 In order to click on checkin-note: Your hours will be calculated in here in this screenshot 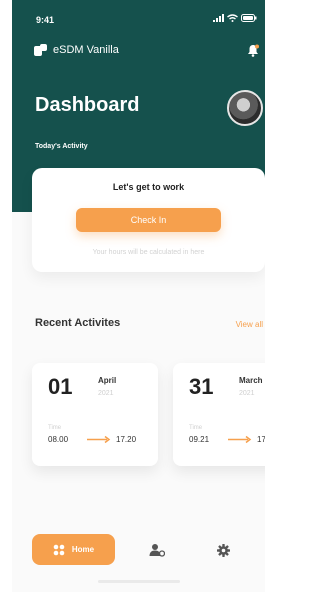, I will do `click(148, 252)`.